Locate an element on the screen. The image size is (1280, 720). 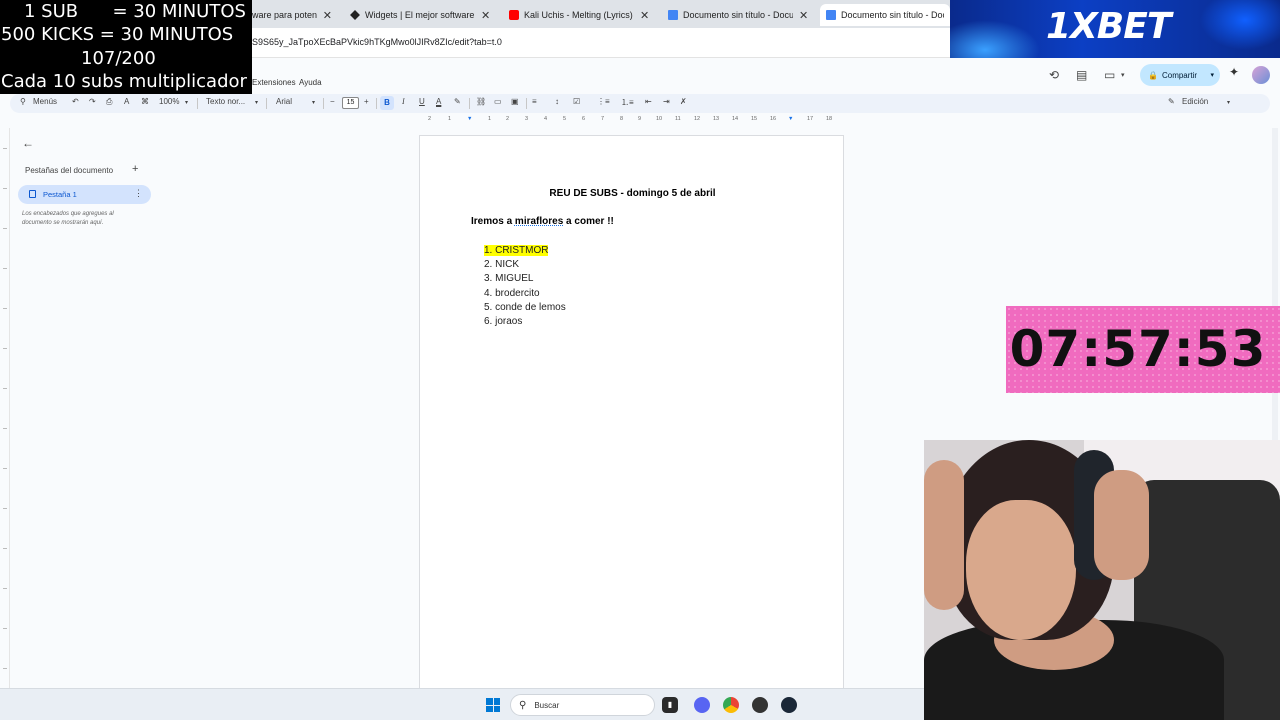
meet-icon: ▭ is located at coordinates (1109, 75).